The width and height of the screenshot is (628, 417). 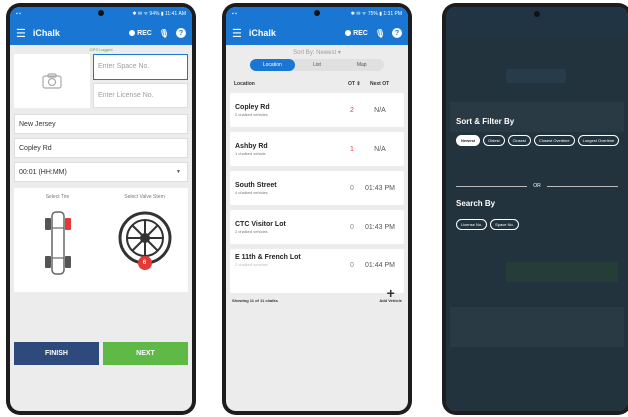 I want to click on finish-button: FINISH, so click(x=56, y=353).